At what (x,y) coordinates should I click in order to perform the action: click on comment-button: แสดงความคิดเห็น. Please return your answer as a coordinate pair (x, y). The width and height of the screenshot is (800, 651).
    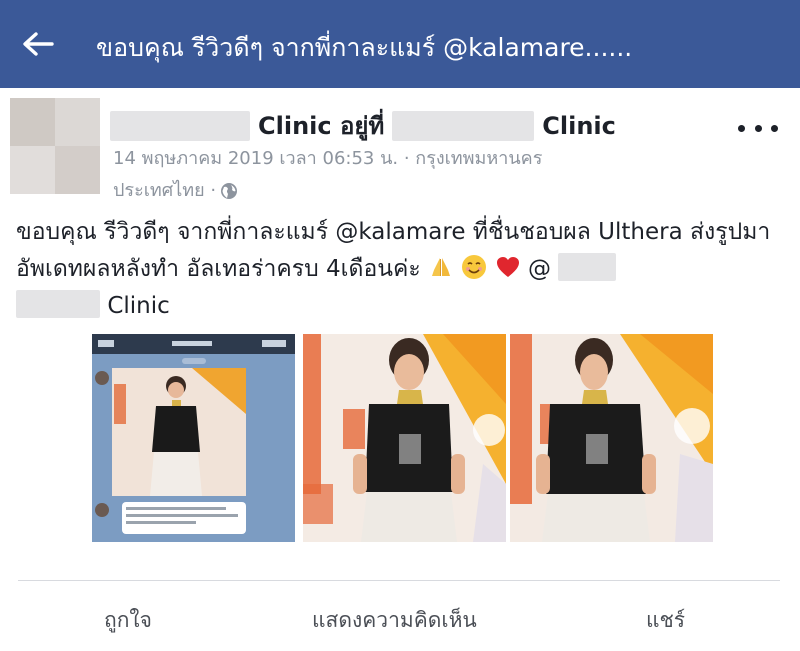
    Looking at the image, I should click on (394, 620).